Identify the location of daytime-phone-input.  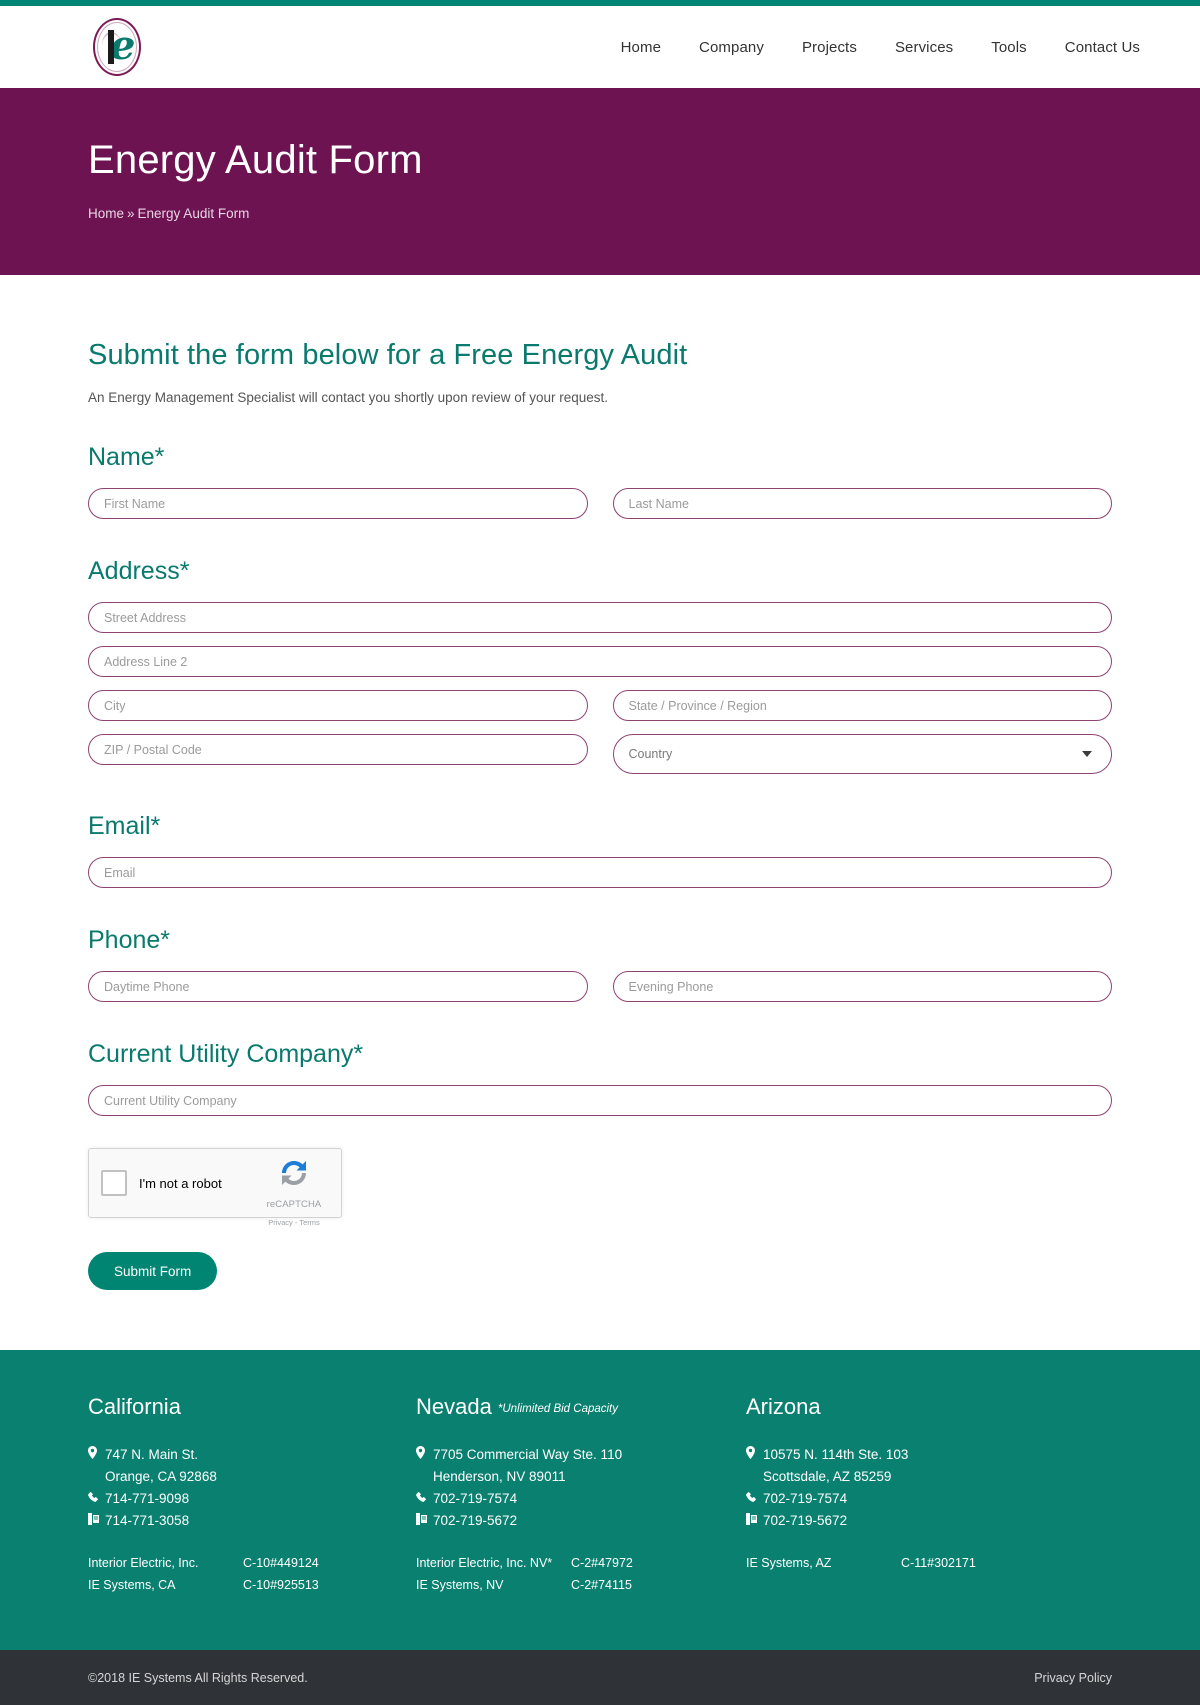
(338, 986).